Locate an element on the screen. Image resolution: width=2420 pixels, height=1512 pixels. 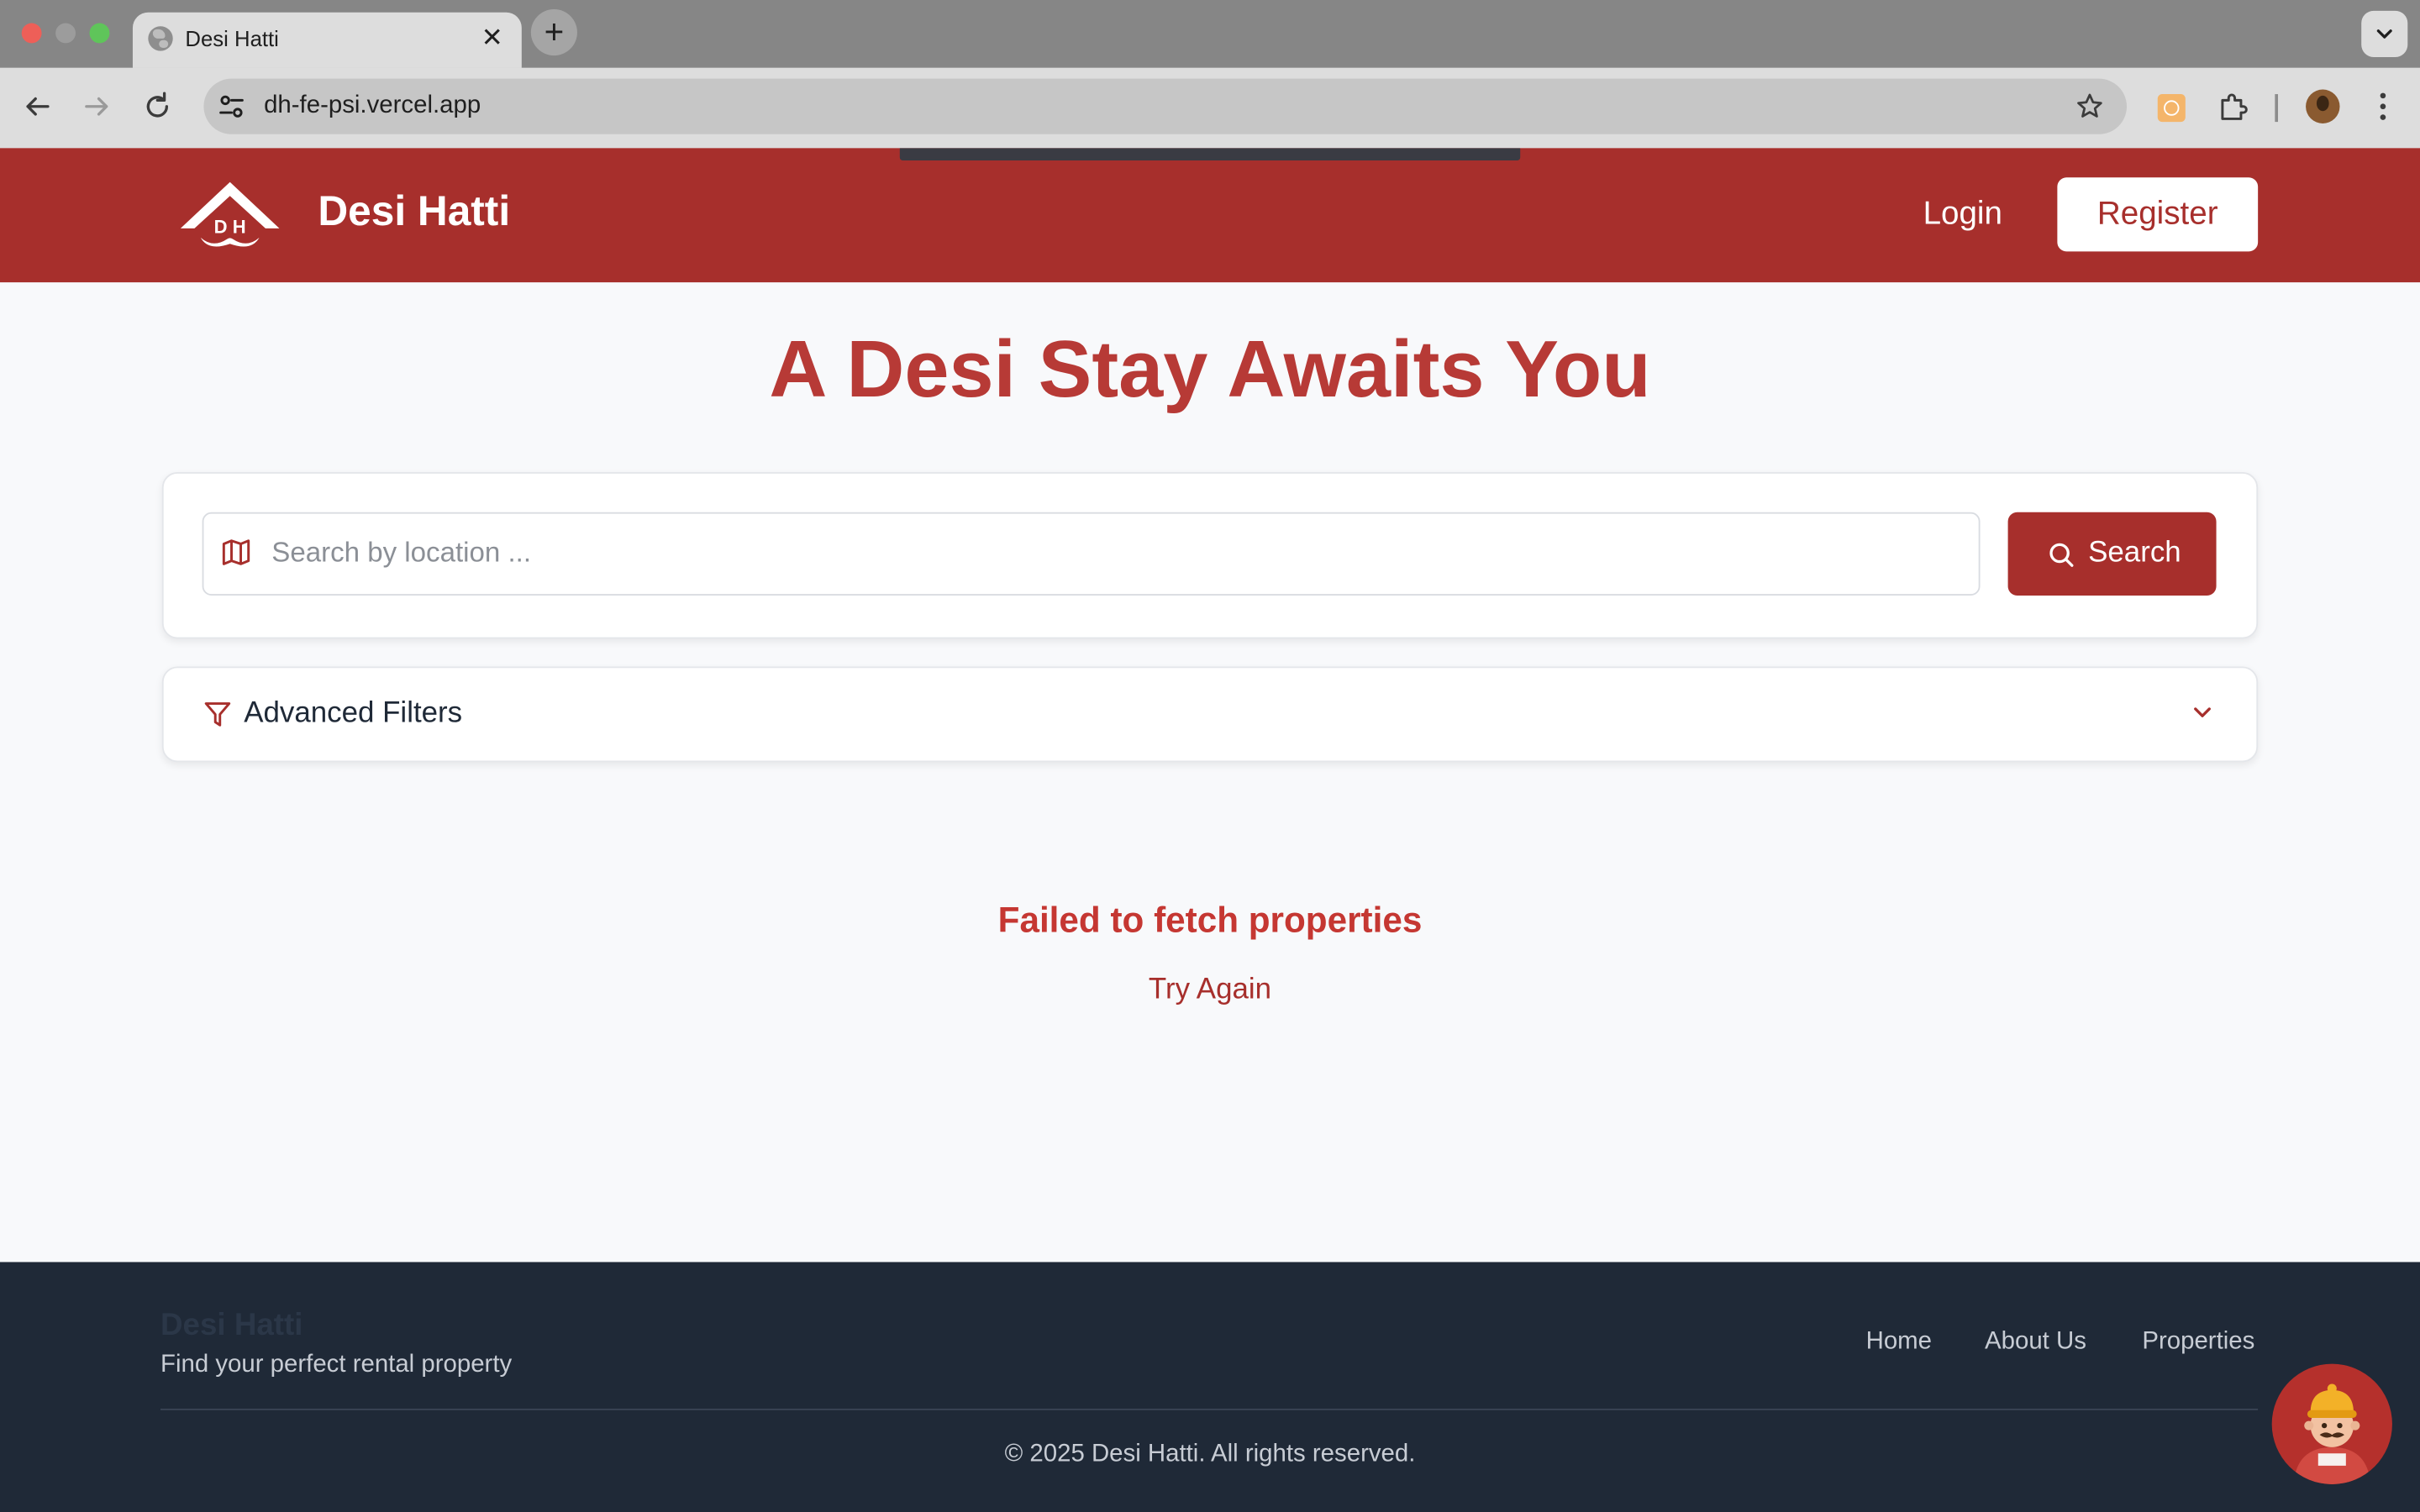
globe-icon is located at coordinates (161, 38).